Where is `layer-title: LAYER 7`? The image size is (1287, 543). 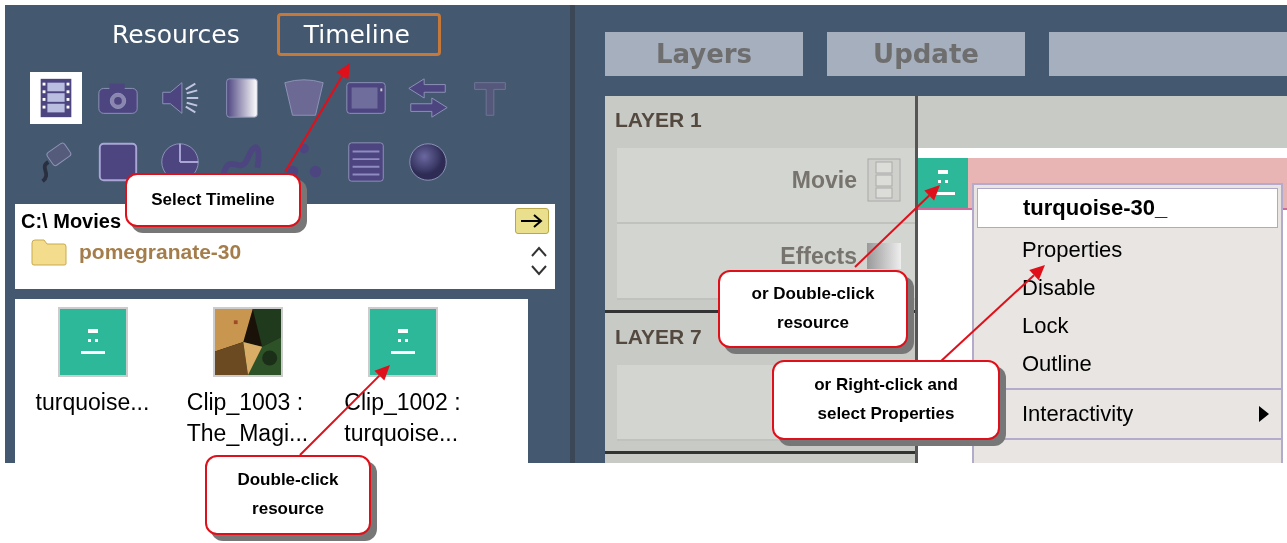 layer-title: LAYER 7 is located at coordinates (658, 337).